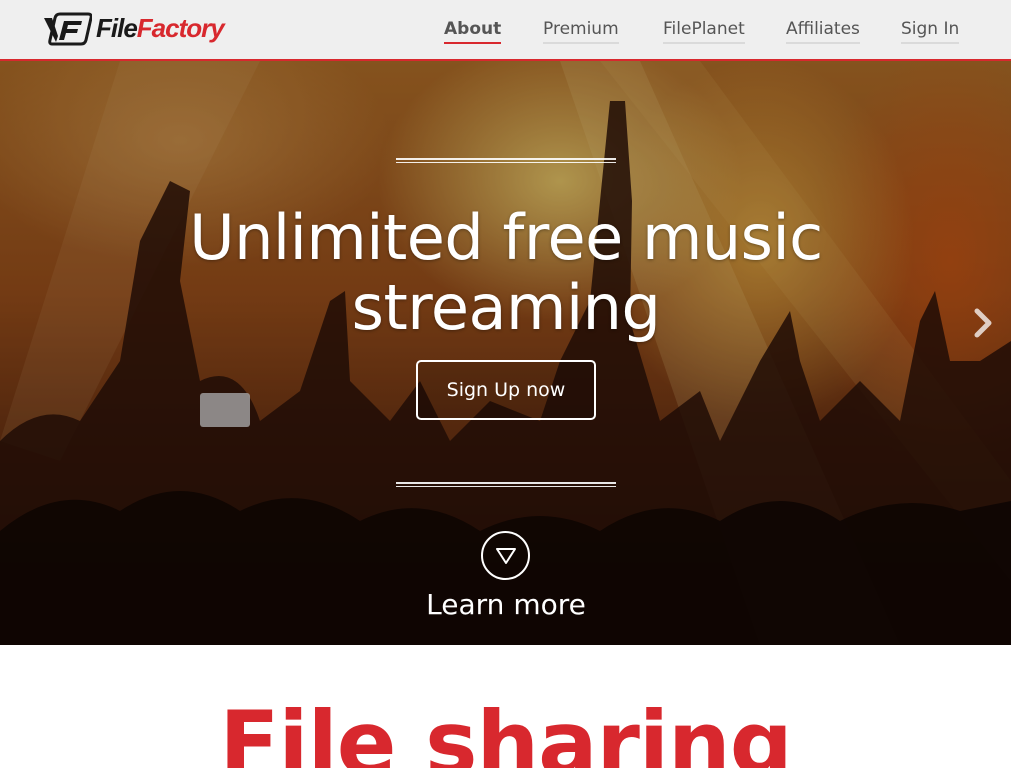 This screenshot has width=1024, height=768. What do you see at coordinates (581, 32) in the screenshot?
I see `nav-premium: Premium` at bounding box center [581, 32].